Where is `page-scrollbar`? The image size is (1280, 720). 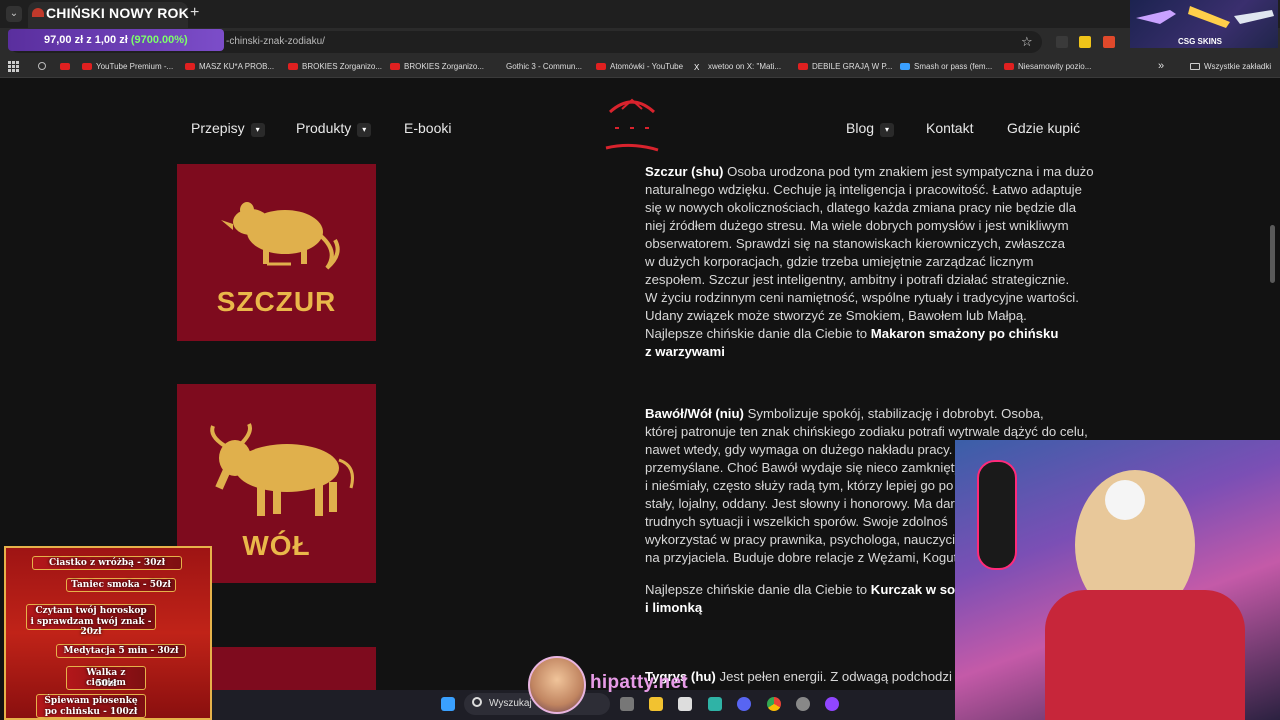
page-scrollbar is located at coordinates (1272, 254).